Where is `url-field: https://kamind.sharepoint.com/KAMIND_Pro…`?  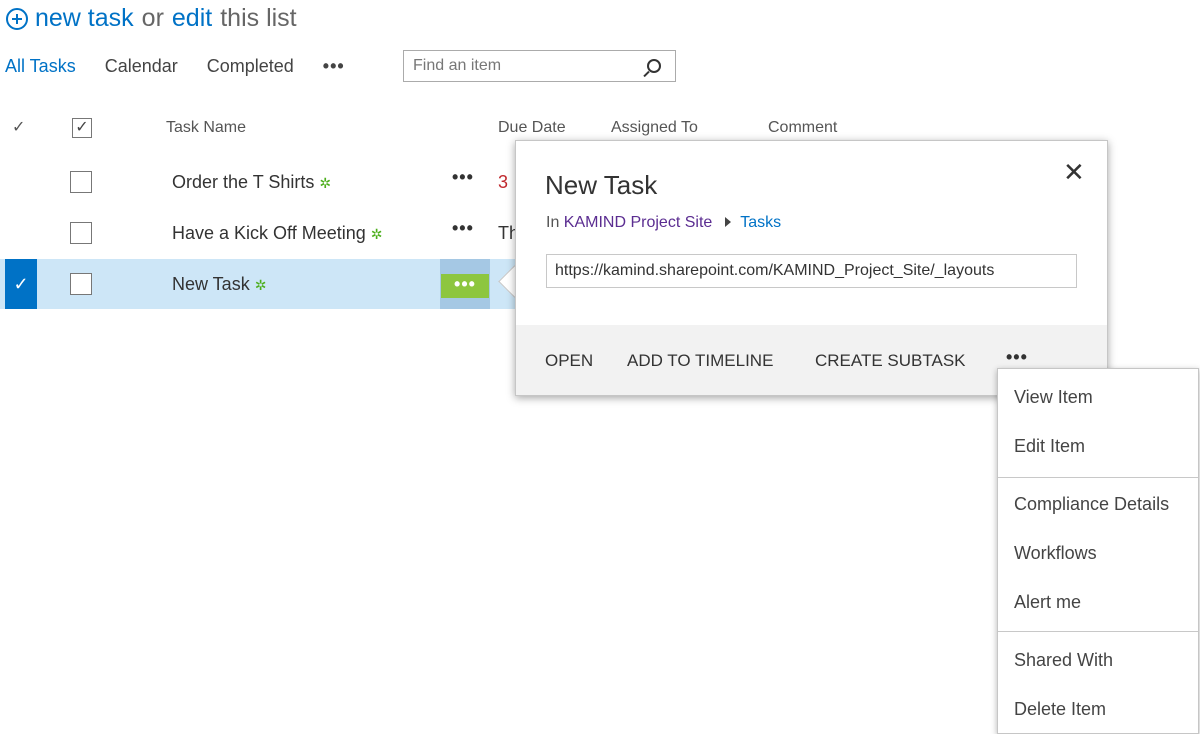
url-field: https://kamind.sharepoint.com/KAMIND_Pro… is located at coordinates (811, 271).